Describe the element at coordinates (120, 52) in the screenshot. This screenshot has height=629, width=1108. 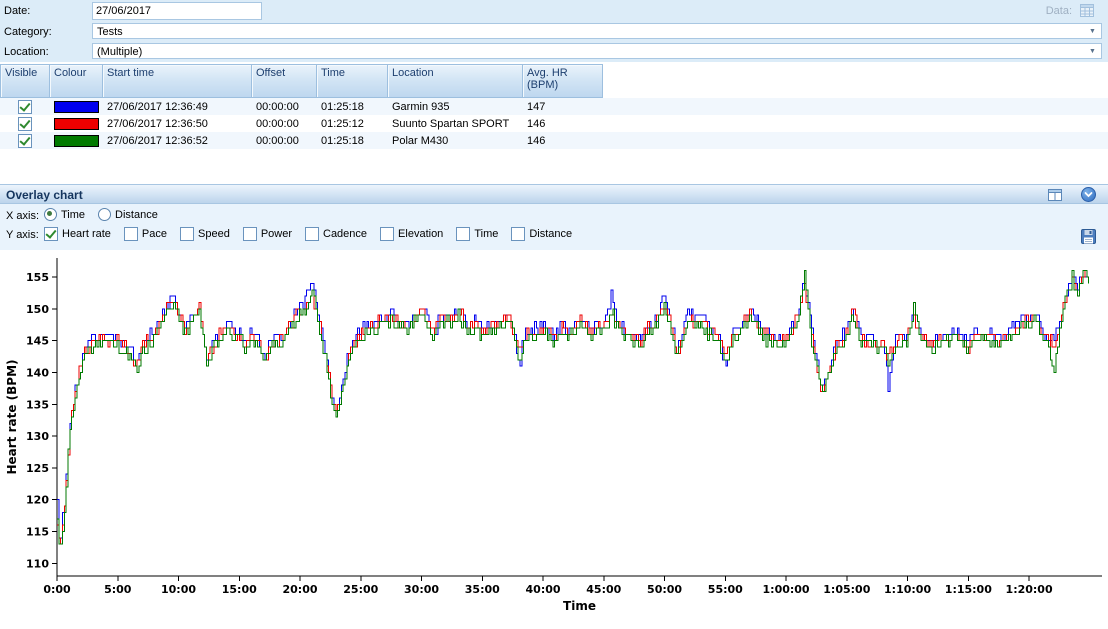
I see `location-value: (Multiple)` at that location.